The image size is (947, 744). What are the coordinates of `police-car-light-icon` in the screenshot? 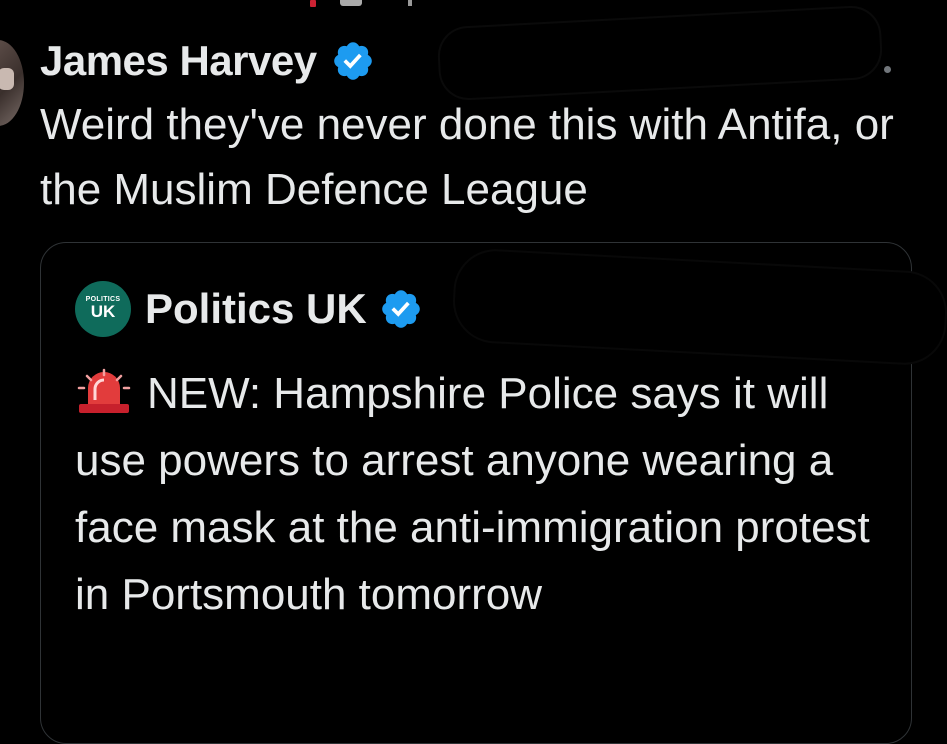 It's located at (104, 390).